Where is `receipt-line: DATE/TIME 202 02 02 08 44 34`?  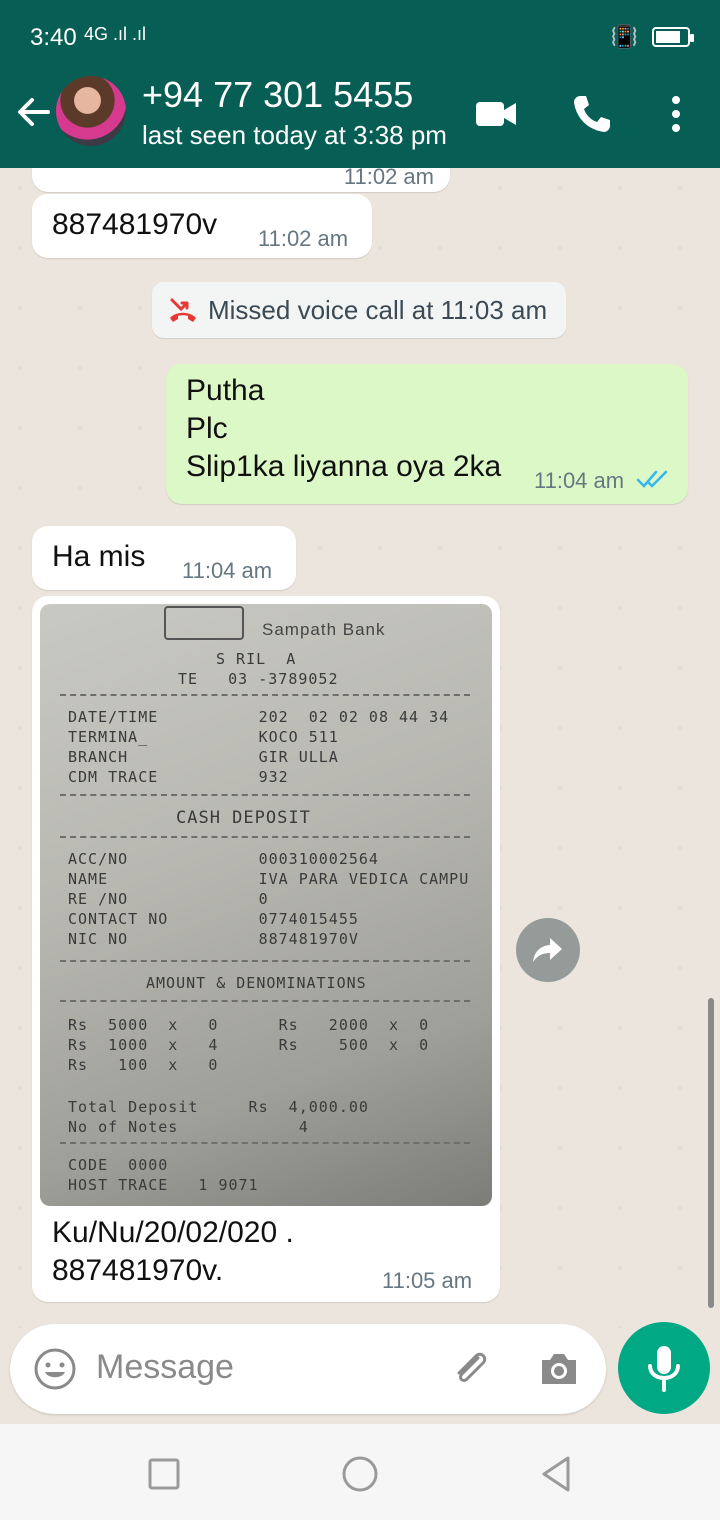 receipt-line: DATE/TIME 202 02 02 08 44 34 is located at coordinates (259, 717).